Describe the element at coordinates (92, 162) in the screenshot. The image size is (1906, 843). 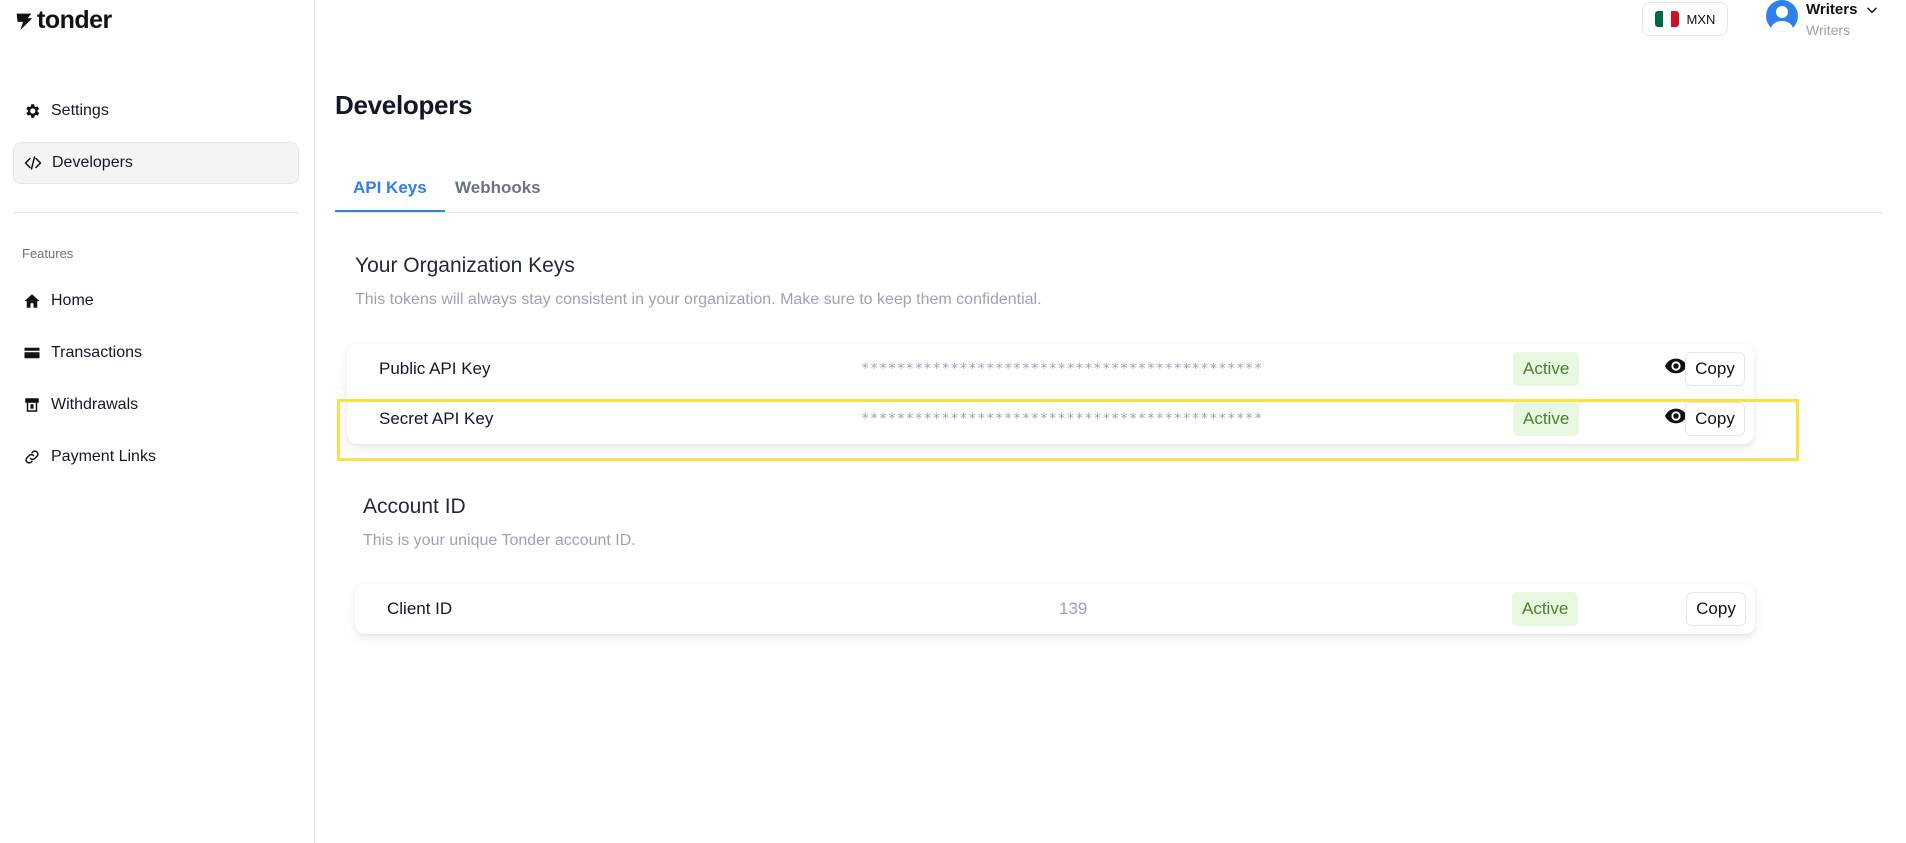
I see `sidebar-item-label: Developers` at that location.